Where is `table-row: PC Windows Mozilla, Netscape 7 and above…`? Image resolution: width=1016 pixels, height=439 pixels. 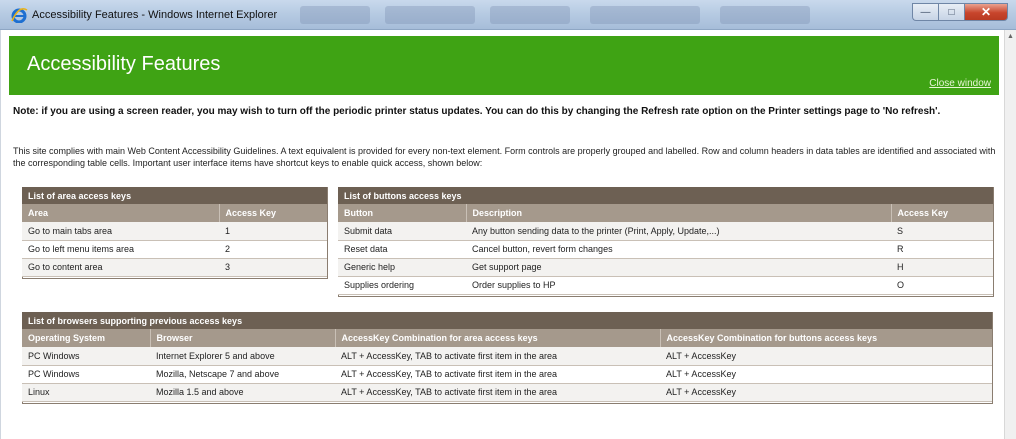
table-row: PC Windows Mozilla, Netscape 7 and above… is located at coordinates (507, 374).